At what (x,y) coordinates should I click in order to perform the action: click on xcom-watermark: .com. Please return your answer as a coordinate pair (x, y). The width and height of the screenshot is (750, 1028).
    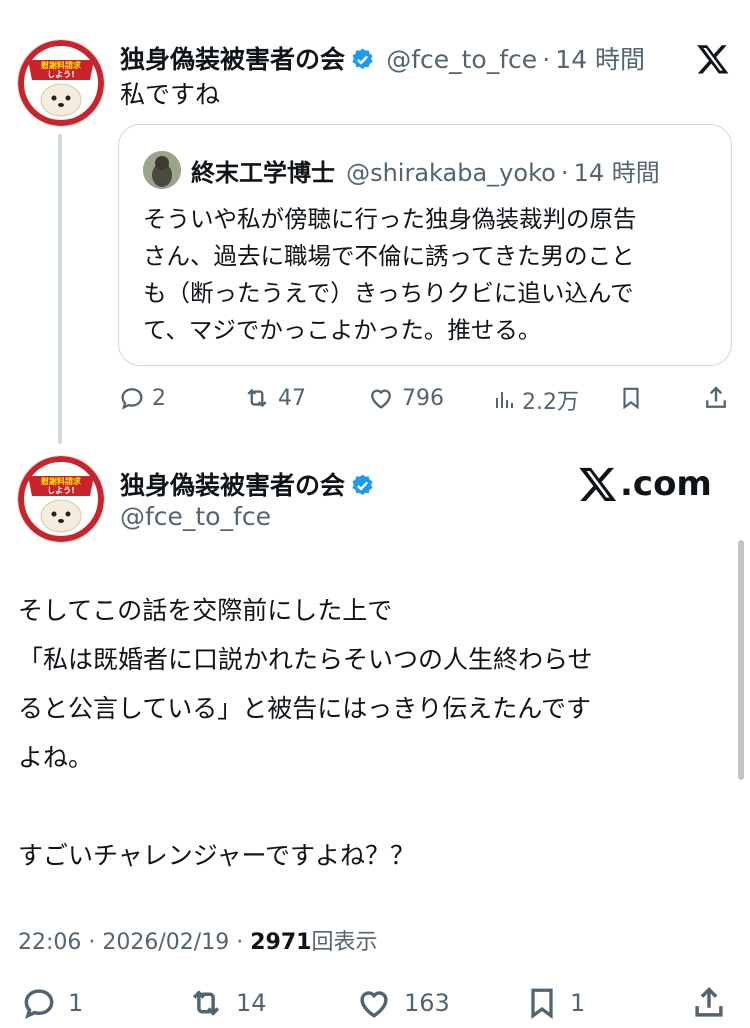
    Looking at the image, I should click on (645, 484).